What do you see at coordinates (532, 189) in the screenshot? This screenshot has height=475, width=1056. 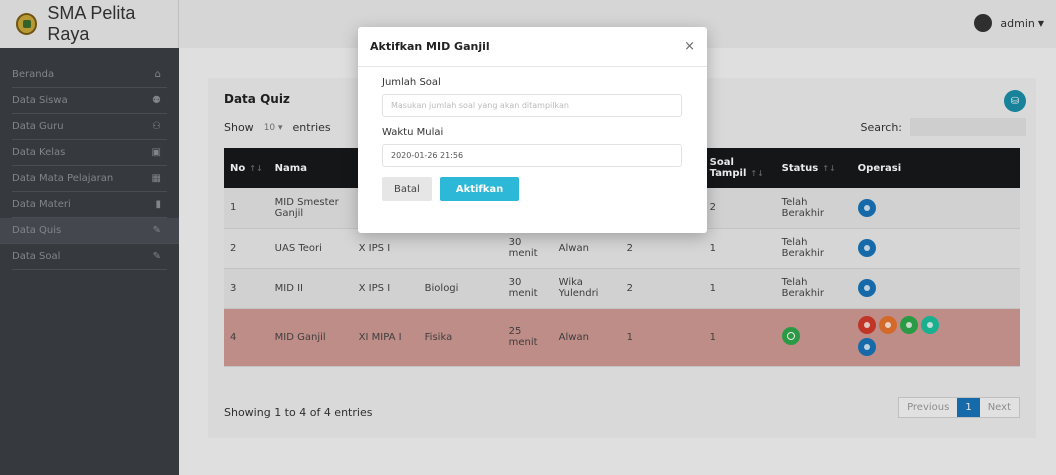 I see `modal-actions: Batal Aktifkan` at bounding box center [532, 189].